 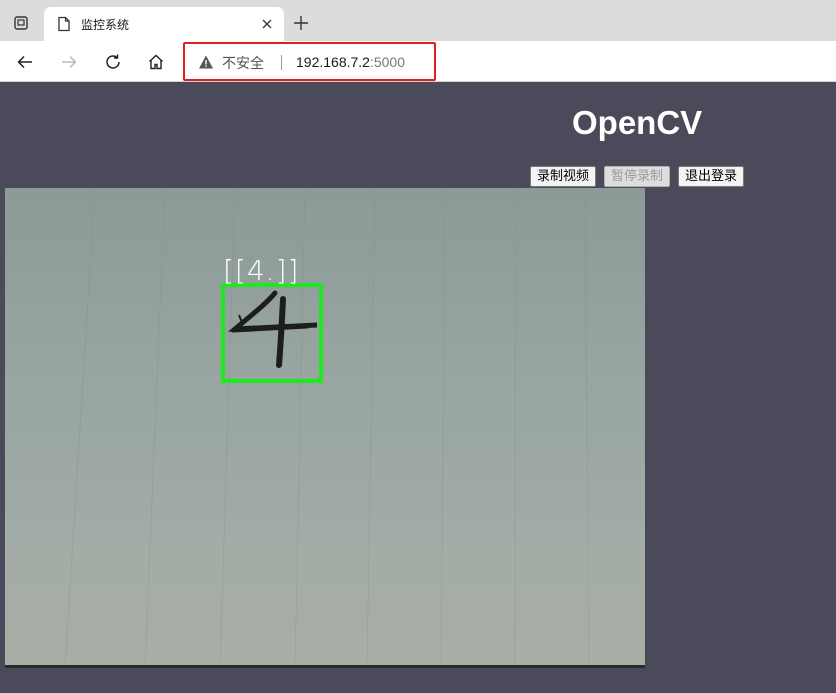 I want to click on tab-strip: 监控系统, so click(x=418, y=20).